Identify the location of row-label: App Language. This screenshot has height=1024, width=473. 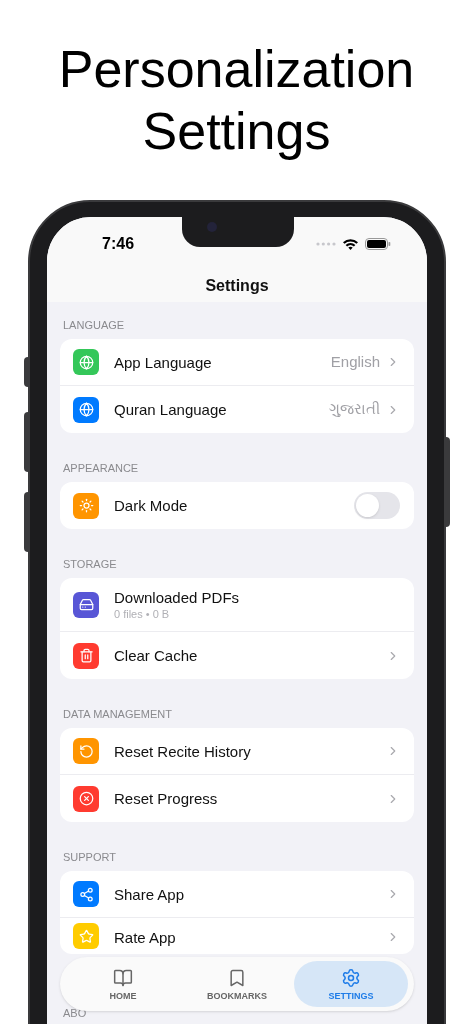
(163, 362).